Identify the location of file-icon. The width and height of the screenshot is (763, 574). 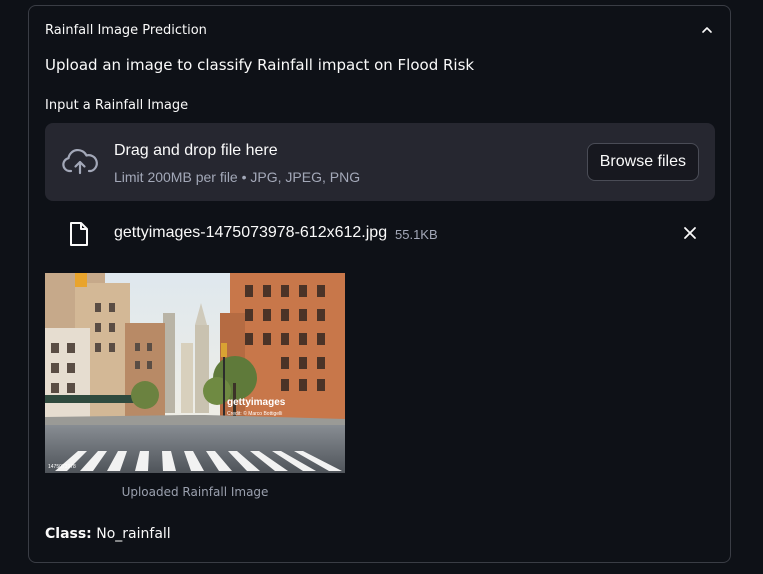
(79, 234).